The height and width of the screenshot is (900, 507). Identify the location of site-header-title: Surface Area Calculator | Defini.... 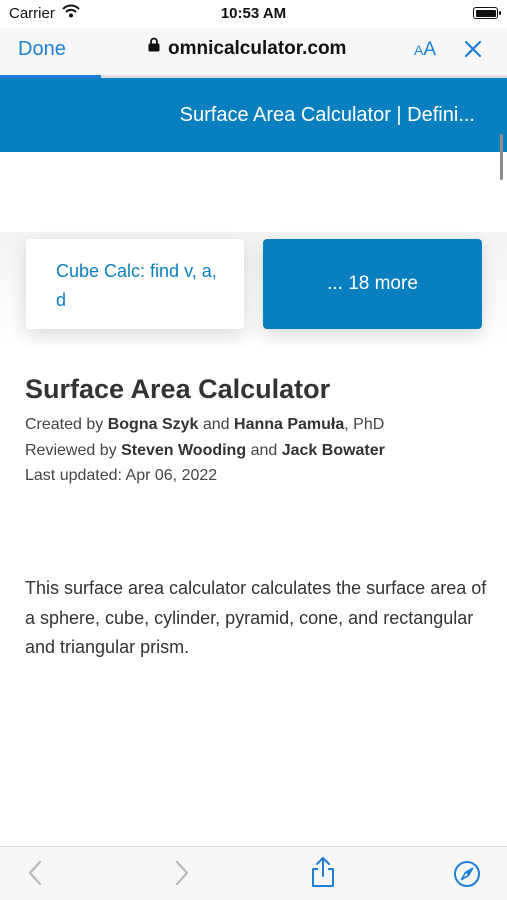
(327, 115).